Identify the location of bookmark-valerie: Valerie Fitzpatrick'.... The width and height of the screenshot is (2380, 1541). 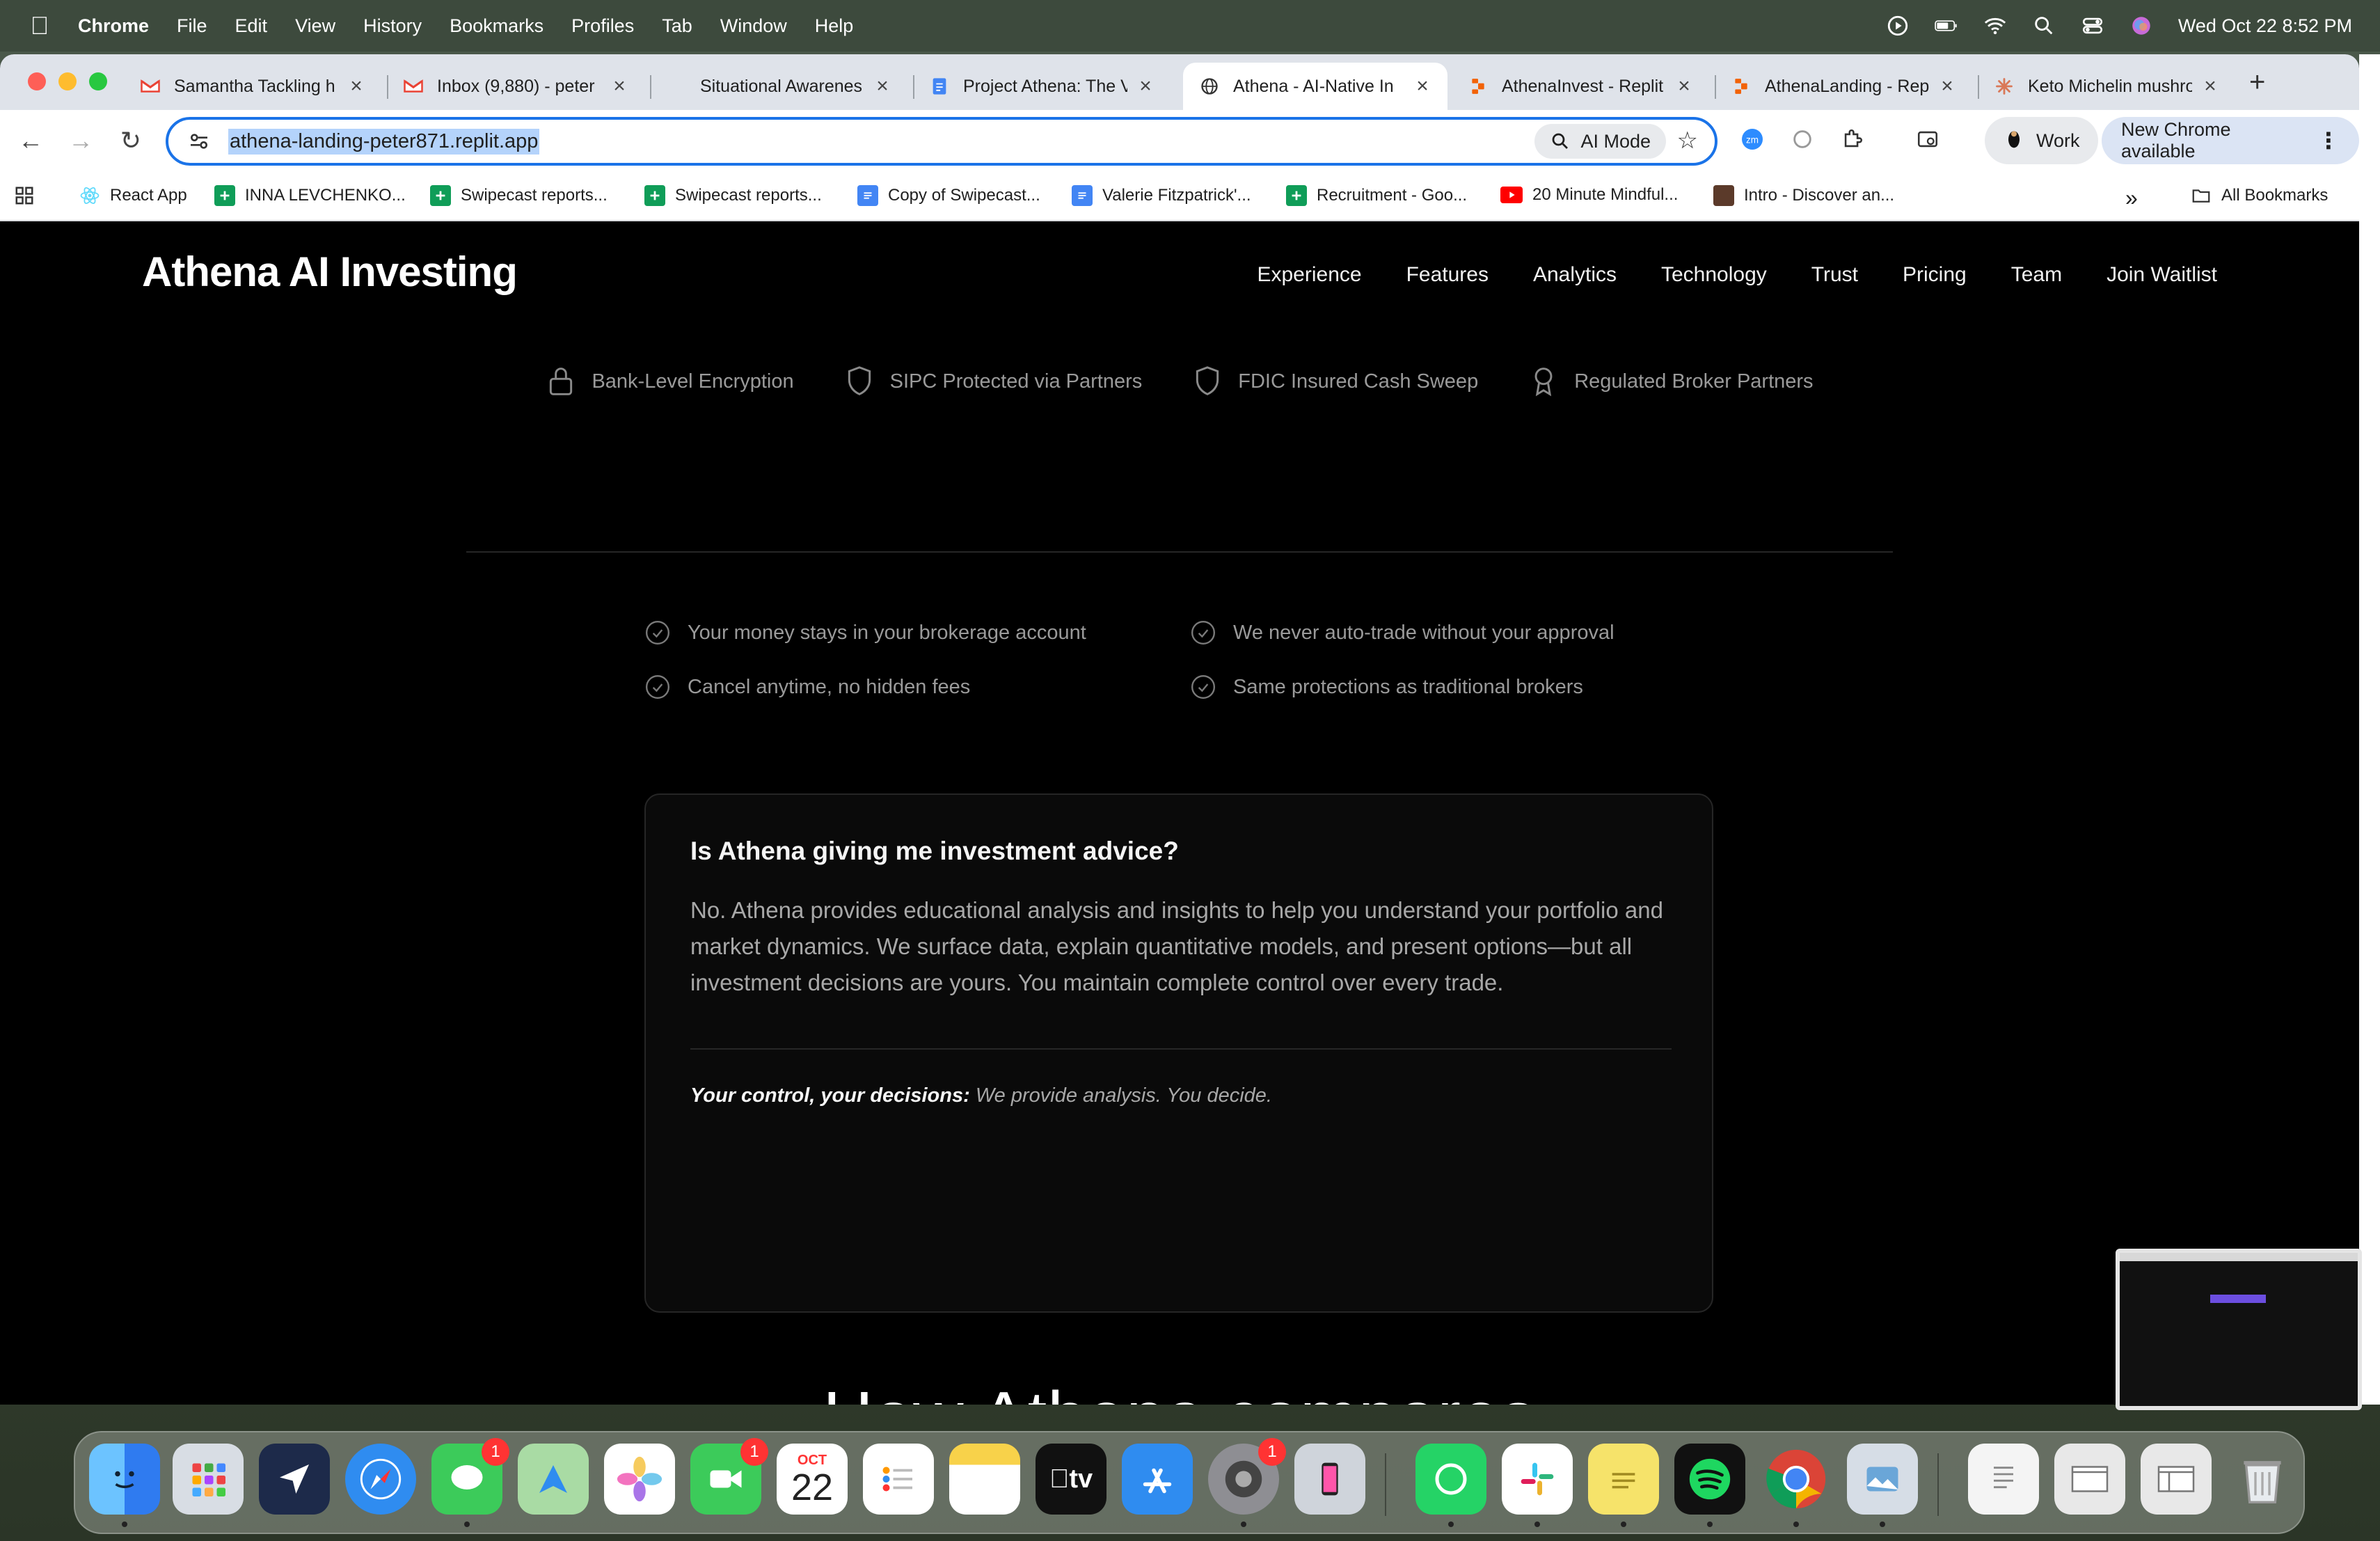
(1161, 195).